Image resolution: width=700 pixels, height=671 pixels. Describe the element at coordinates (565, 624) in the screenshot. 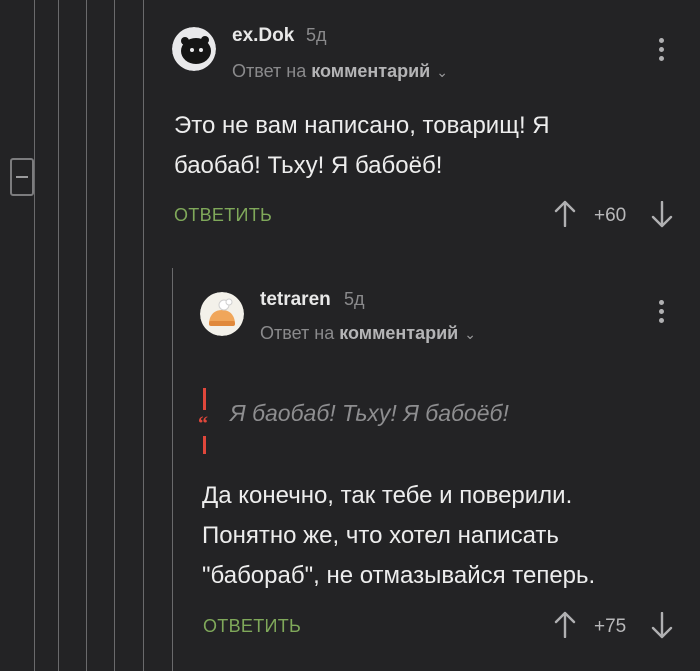

I see `arrow-up-icon` at that location.